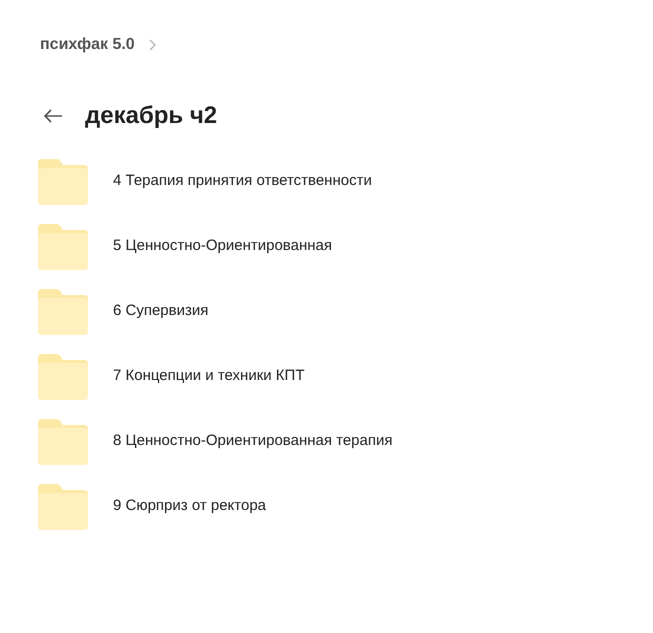  What do you see at coordinates (208, 376) in the screenshot?
I see `folder-name: 7 Концепции и техники КПТ` at bounding box center [208, 376].